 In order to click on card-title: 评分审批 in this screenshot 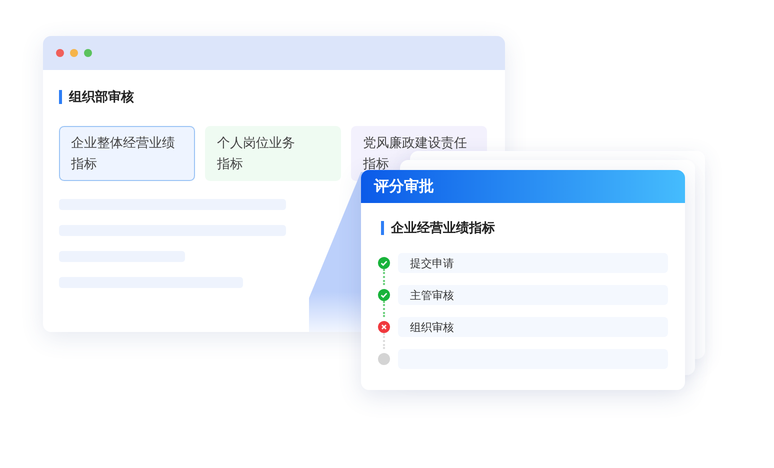, I will do `click(404, 186)`.